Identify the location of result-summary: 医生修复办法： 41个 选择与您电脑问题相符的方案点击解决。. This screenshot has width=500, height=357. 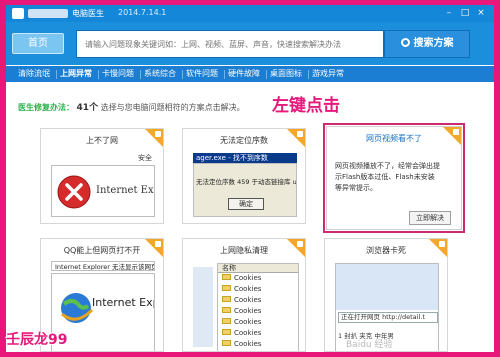
(131, 106).